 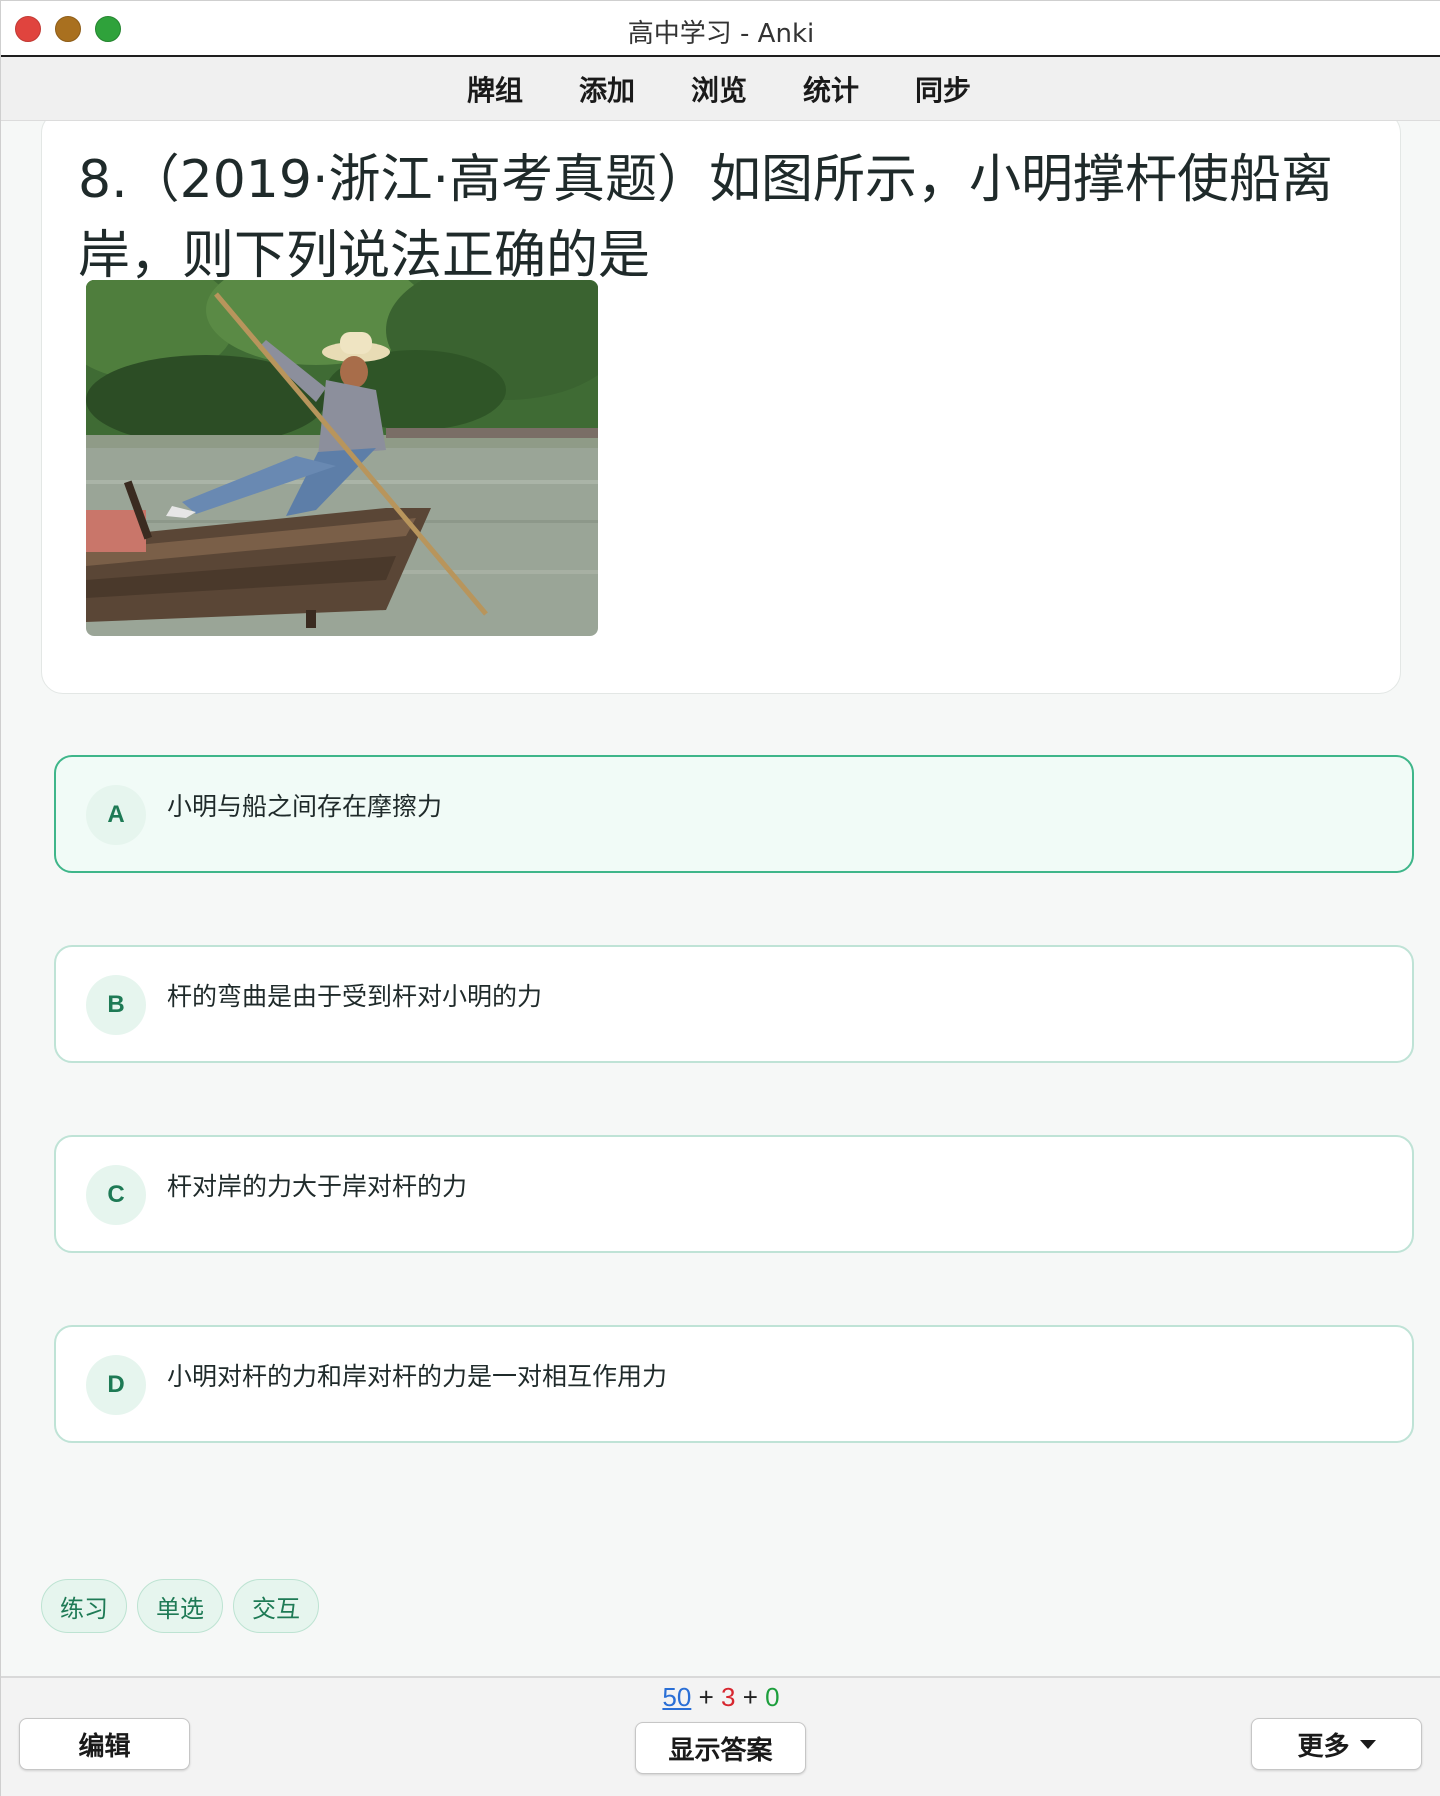 I want to click on option-d-letter: D, so click(x=116, y=1385).